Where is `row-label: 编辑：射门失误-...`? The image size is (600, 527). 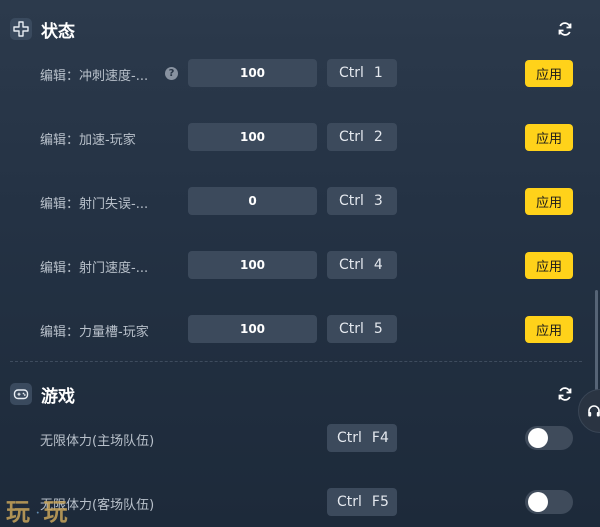 row-label: 编辑：射门失误-... is located at coordinates (94, 204).